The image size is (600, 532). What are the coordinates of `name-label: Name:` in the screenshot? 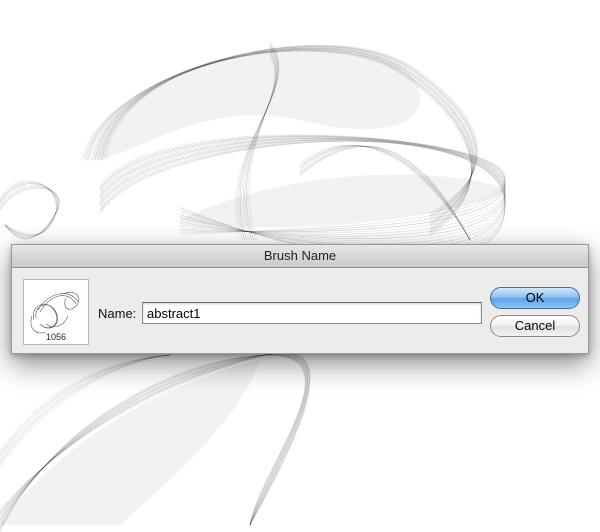 It's located at (117, 313).